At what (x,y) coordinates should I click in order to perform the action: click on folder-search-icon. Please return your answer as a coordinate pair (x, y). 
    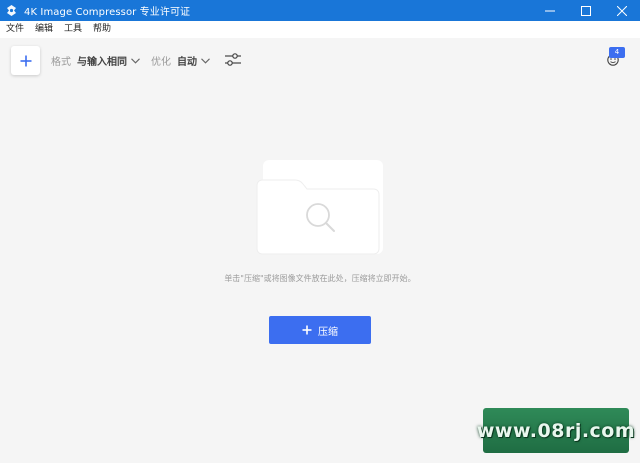
    Looking at the image, I should click on (320, 208).